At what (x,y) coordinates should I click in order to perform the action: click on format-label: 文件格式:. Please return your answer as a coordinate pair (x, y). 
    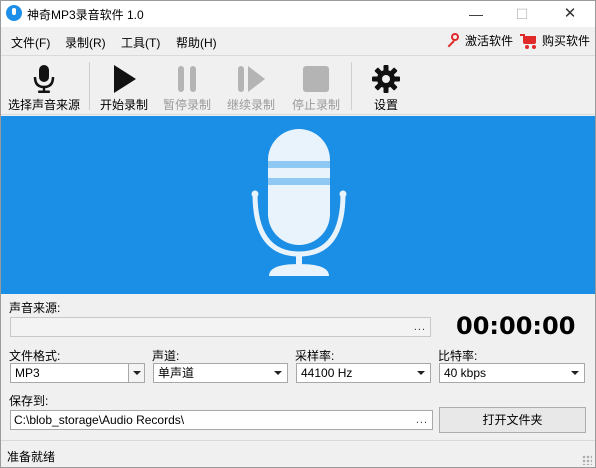
    Looking at the image, I should click on (35, 356).